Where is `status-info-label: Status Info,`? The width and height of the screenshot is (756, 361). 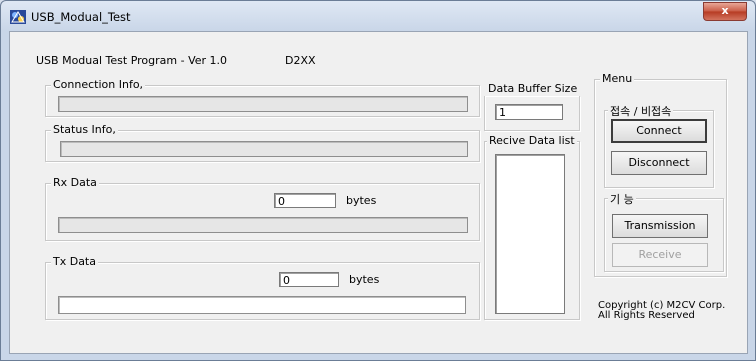 status-info-label: Status Info, is located at coordinates (84, 129).